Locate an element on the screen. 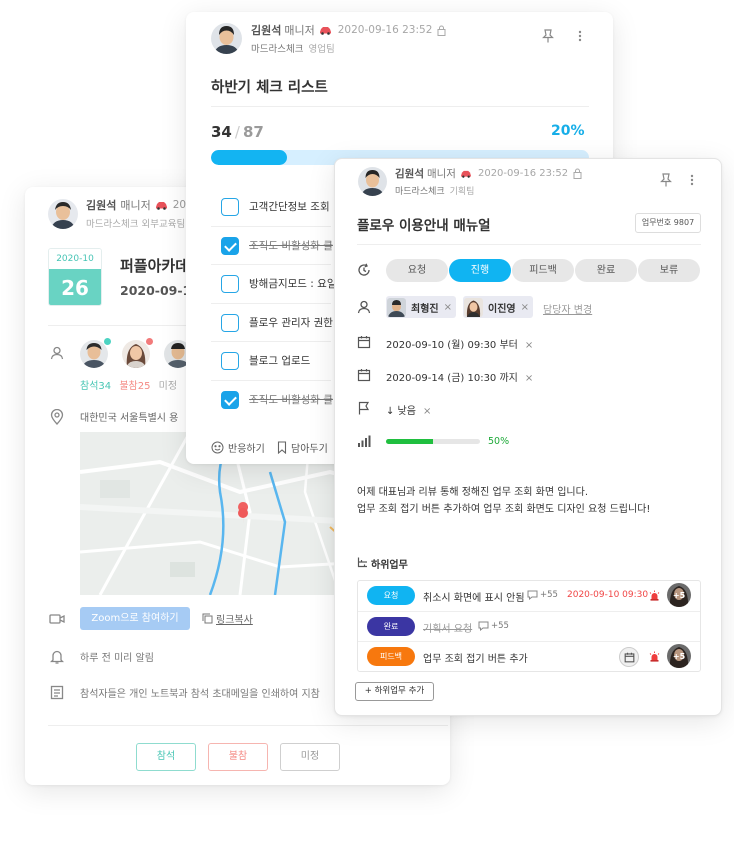  author-name: 김원석 is located at coordinates (101, 205).